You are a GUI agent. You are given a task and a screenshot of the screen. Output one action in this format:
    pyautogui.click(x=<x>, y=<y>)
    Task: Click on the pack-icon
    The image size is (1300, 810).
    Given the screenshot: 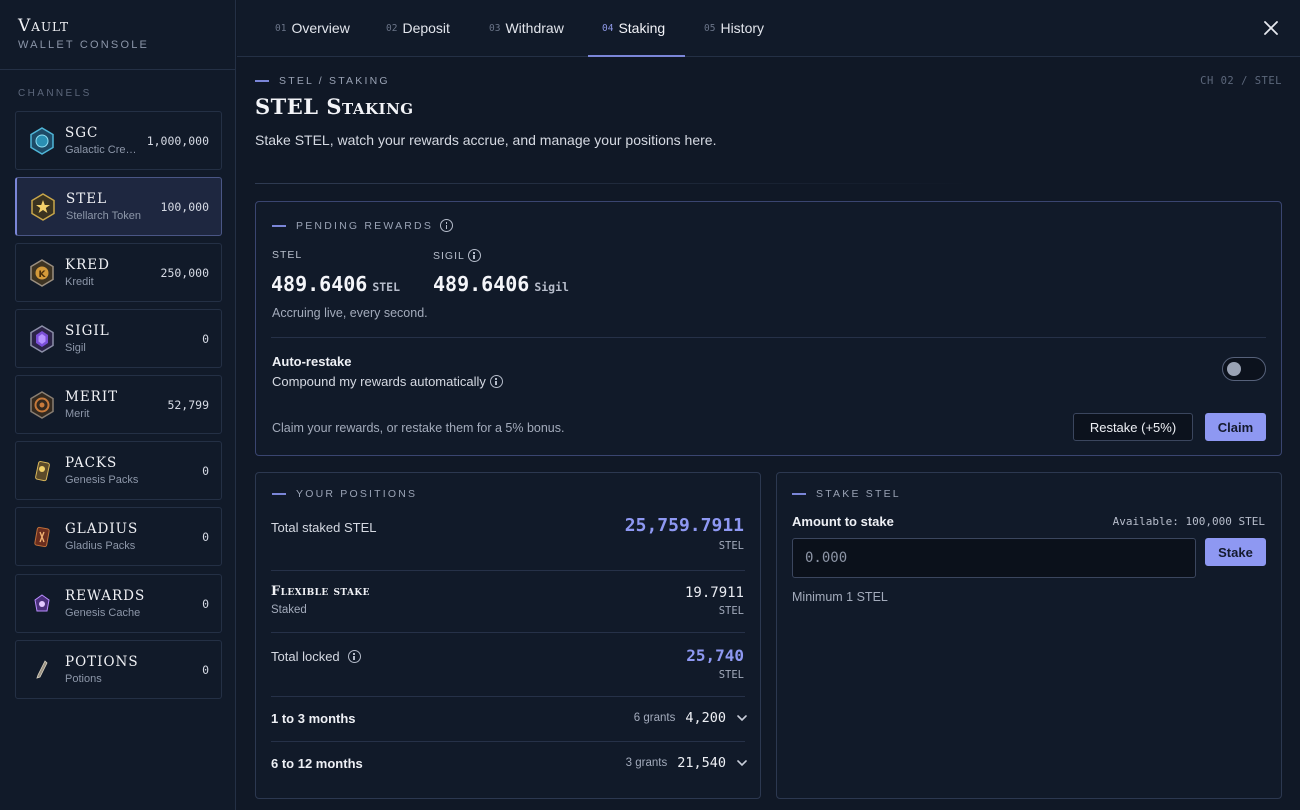 What is the action you would take?
    pyautogui.click(x=42, y=471)
    